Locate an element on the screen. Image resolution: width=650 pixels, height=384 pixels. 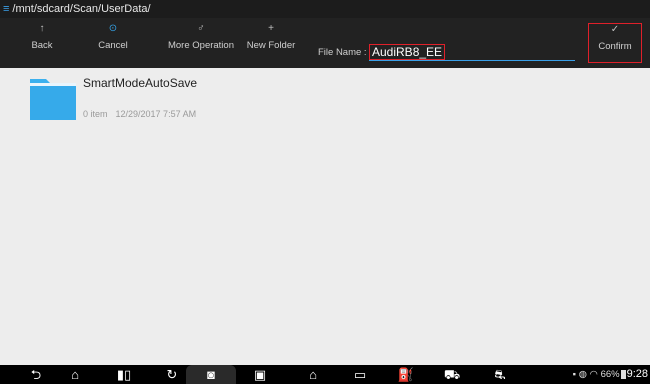
folder-name: SmartModeAutoSave is located at coordinates (140, 83).